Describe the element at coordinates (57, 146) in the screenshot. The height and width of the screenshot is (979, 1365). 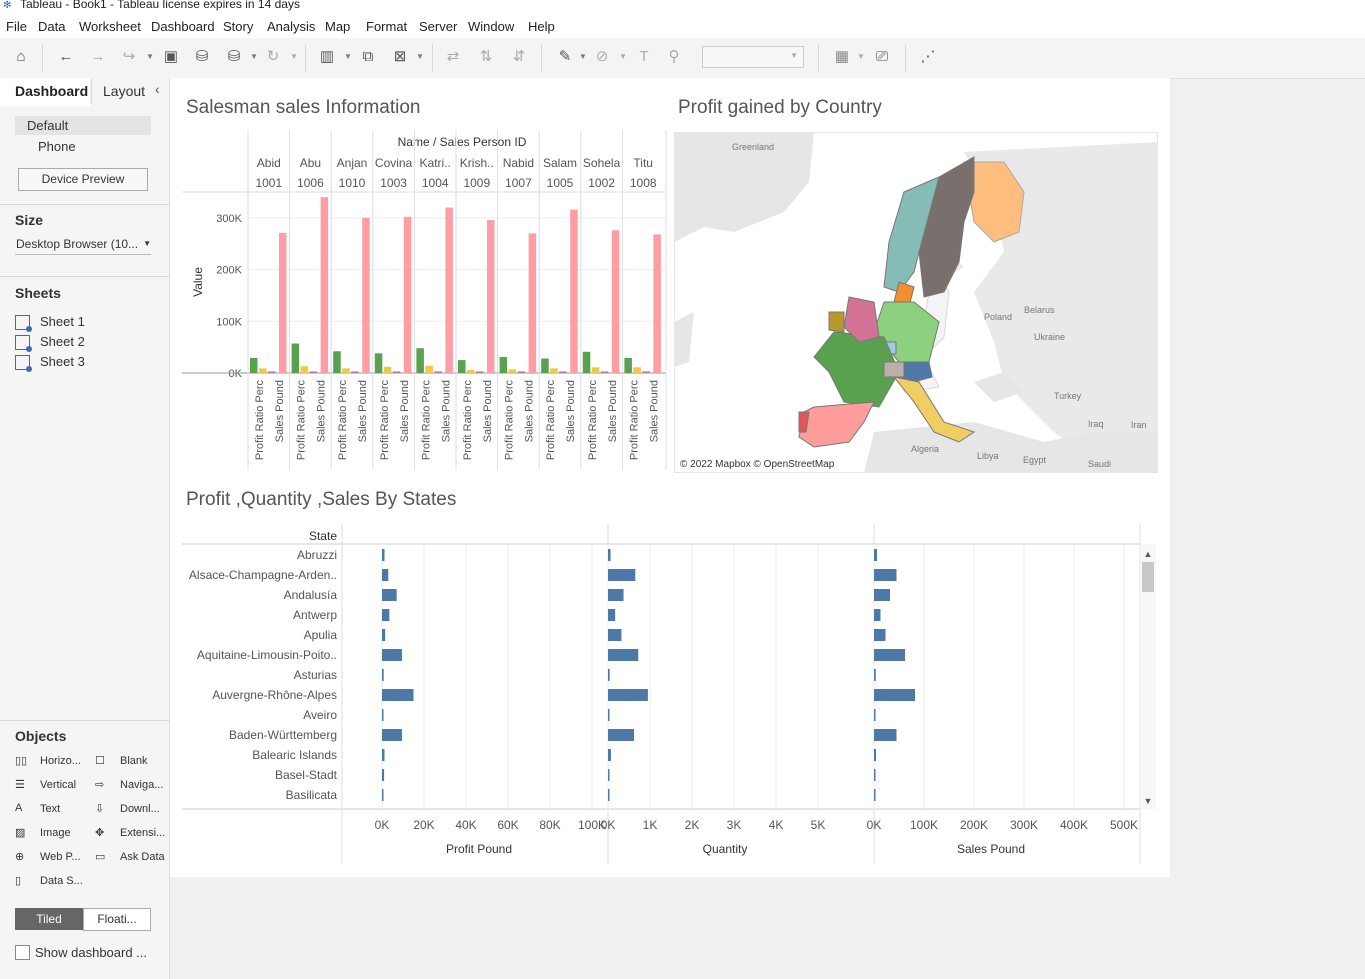
I see `device-phone: Phone` at that location.